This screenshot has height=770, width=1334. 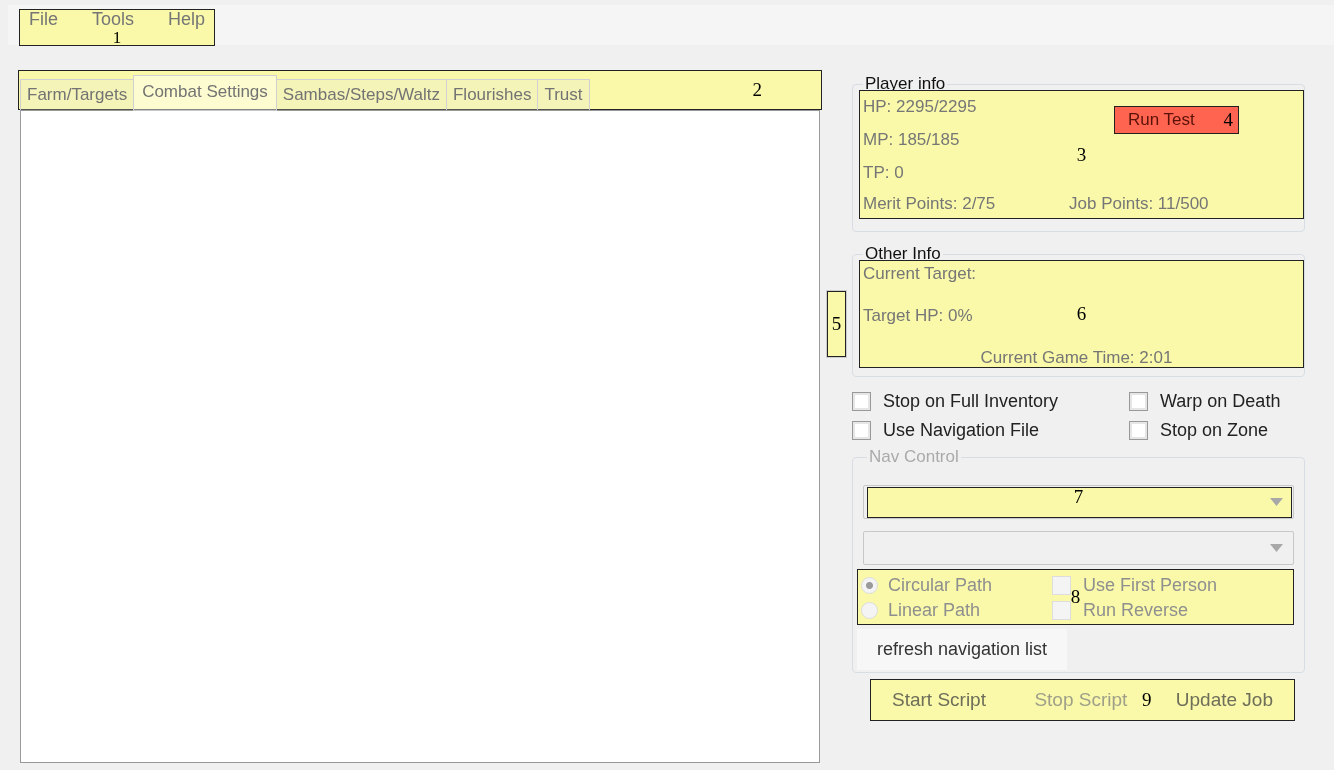 I want to click on script-button: Update Job, so click(x=1224, y=700).